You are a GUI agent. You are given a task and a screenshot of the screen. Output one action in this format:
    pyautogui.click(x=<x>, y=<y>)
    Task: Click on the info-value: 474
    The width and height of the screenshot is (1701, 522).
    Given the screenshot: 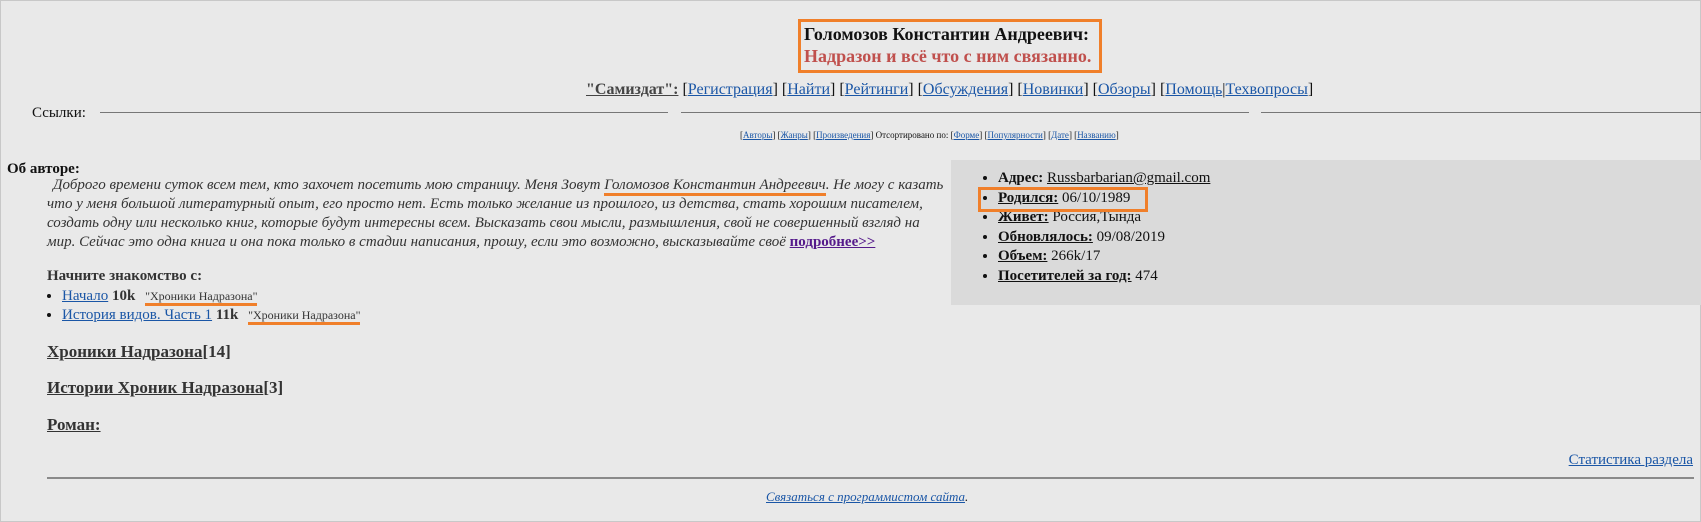 What is the action you would take?
    pyautogui.click(x=1146, y=275)
    